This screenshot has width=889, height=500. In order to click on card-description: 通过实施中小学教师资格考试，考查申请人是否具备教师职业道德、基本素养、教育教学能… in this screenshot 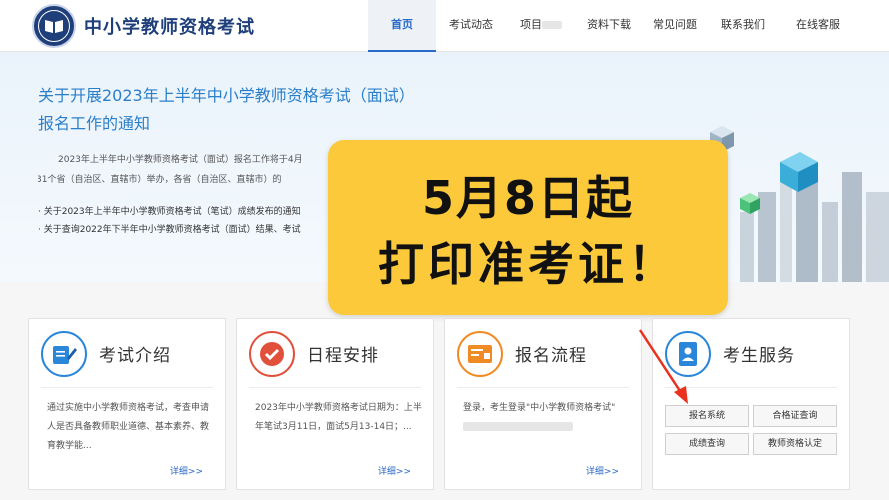, I will do `click(128, 427)`.